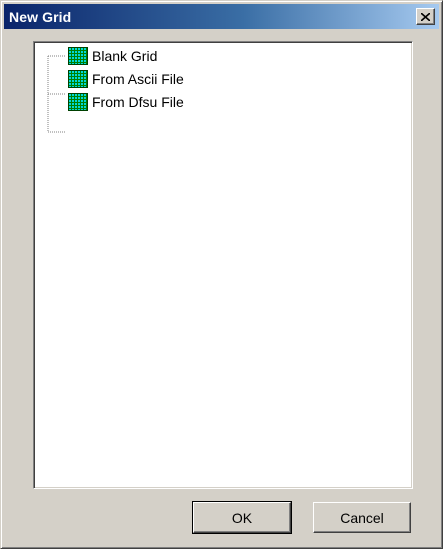 Image resolution: width=443 pixels, height=549 pixels. I want to click on tree-item-from-dfsu-file: From Dfsu File, so click(126, 102).